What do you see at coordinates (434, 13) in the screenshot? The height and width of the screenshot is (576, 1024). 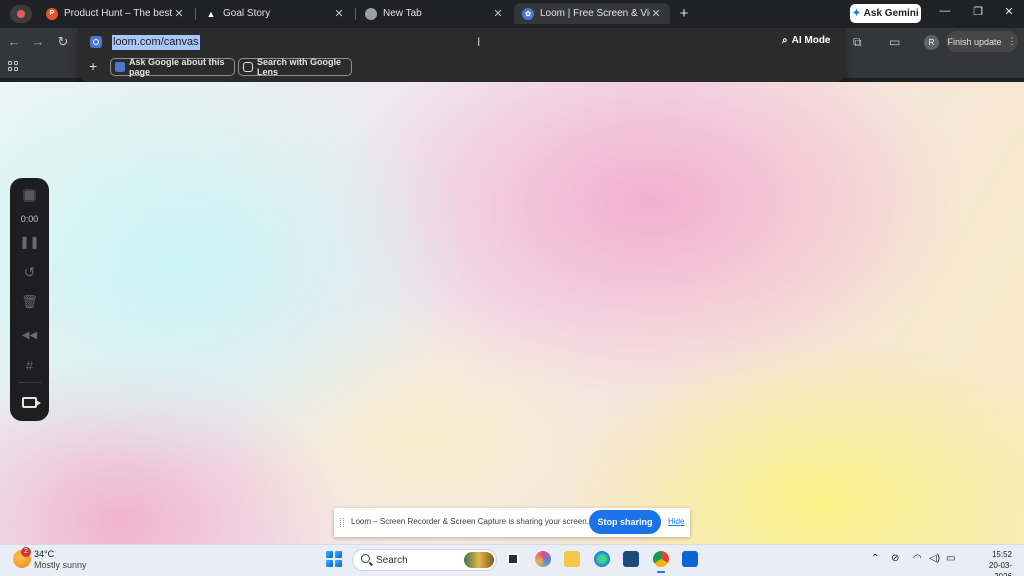 I see `tab-new-tab: New Tab ✕` at bounding box center [434, 13].